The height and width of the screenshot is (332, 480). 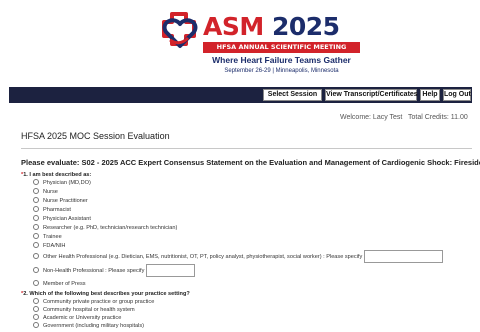 What do you see at coordinates (281, 60) in the screenshot?
I see `event-tagline: Where Heart Failure Teams Gather` at bounding box center [281, 60].